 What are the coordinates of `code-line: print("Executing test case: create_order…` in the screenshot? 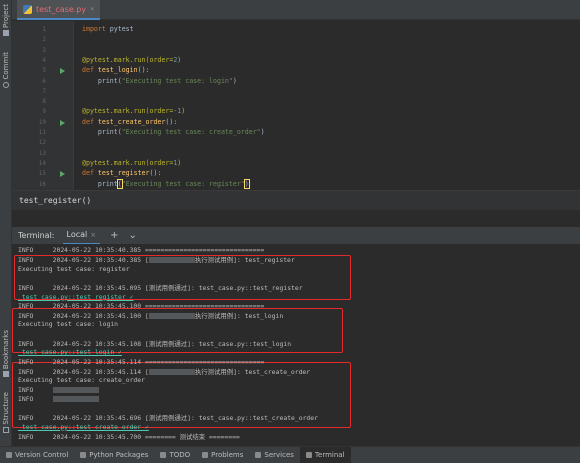 It's located at (173, 132).